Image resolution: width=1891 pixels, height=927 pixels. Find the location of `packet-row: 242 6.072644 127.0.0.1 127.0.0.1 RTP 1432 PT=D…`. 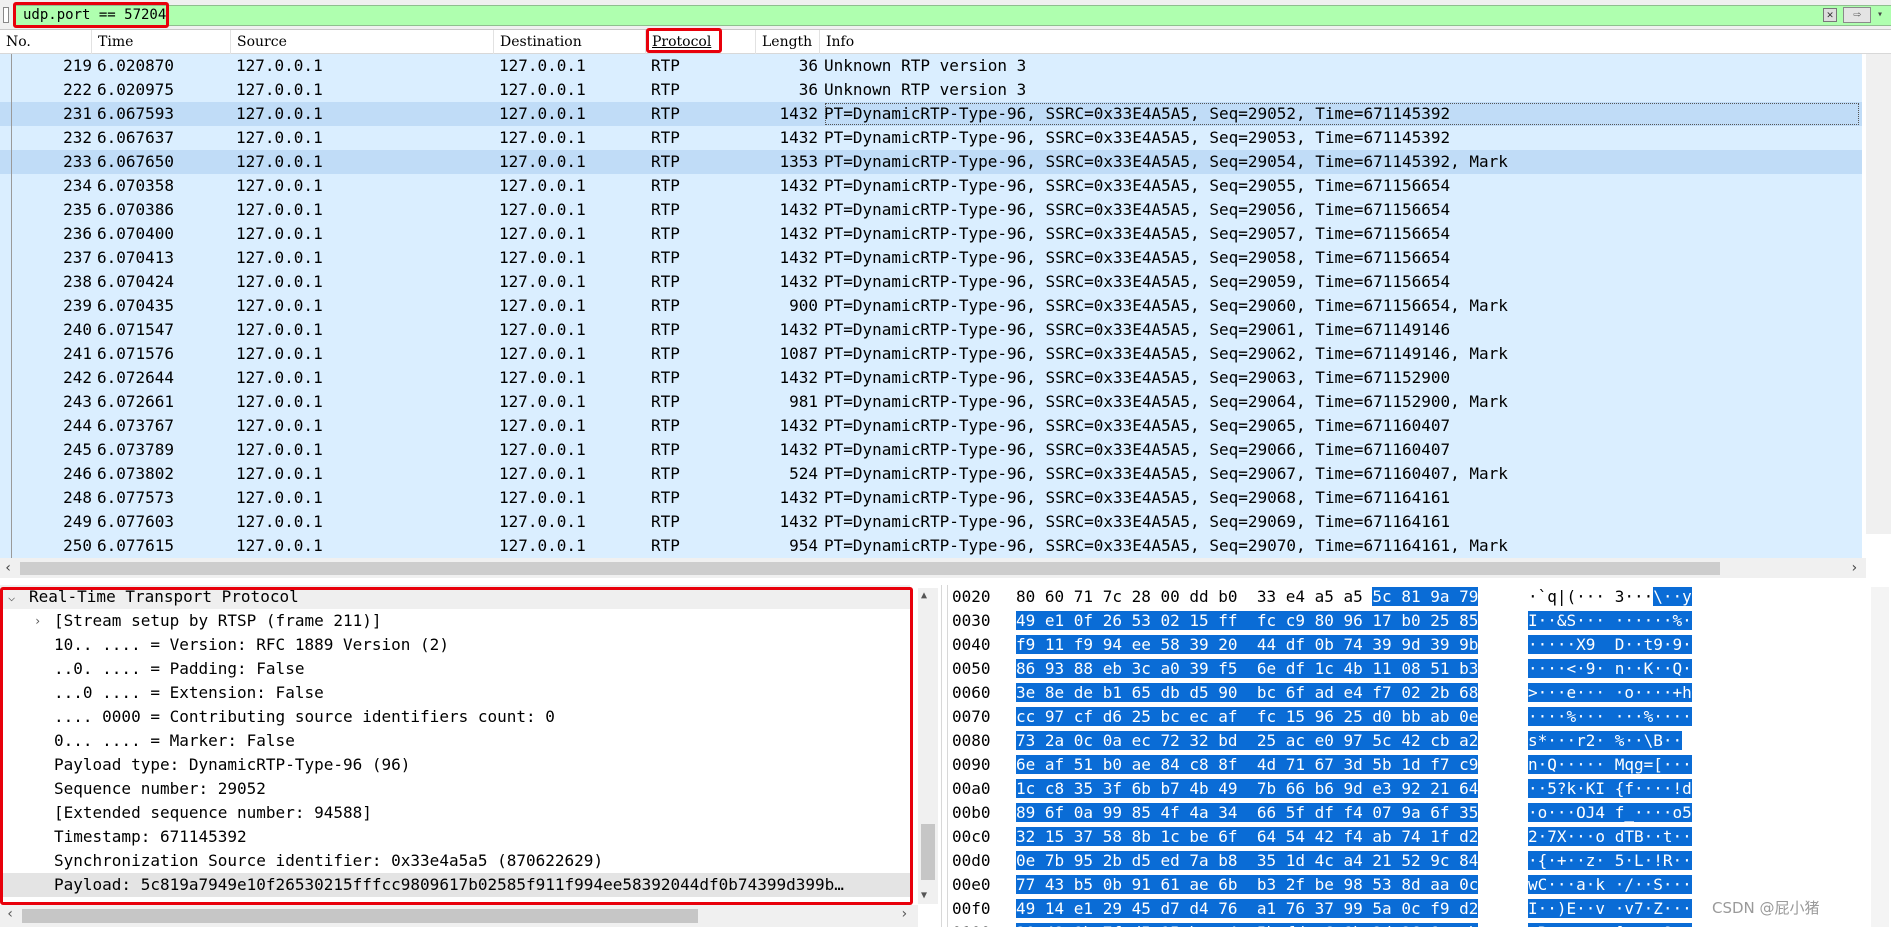

packet-row: 242 6.072644 127.0.0.1 127.0.0.1 RTP 1432 PT=D… is located at coordinates (931, 378).